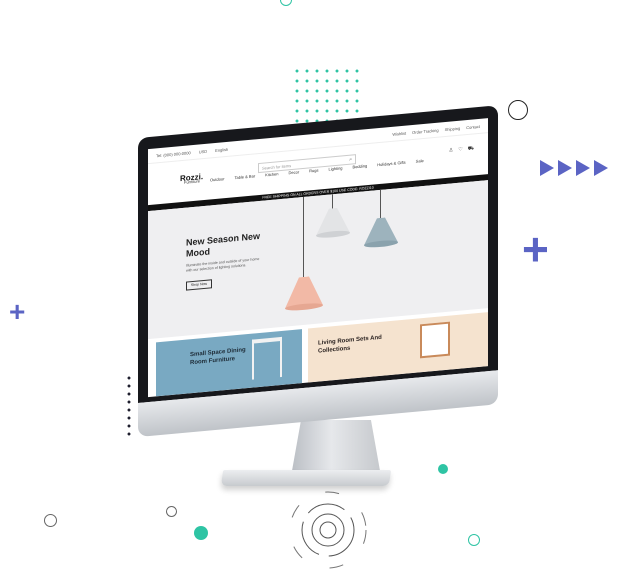 This screenshot has height=587, width=640. I want to click on shop-now-button: Shop Now, so click(199, 285).